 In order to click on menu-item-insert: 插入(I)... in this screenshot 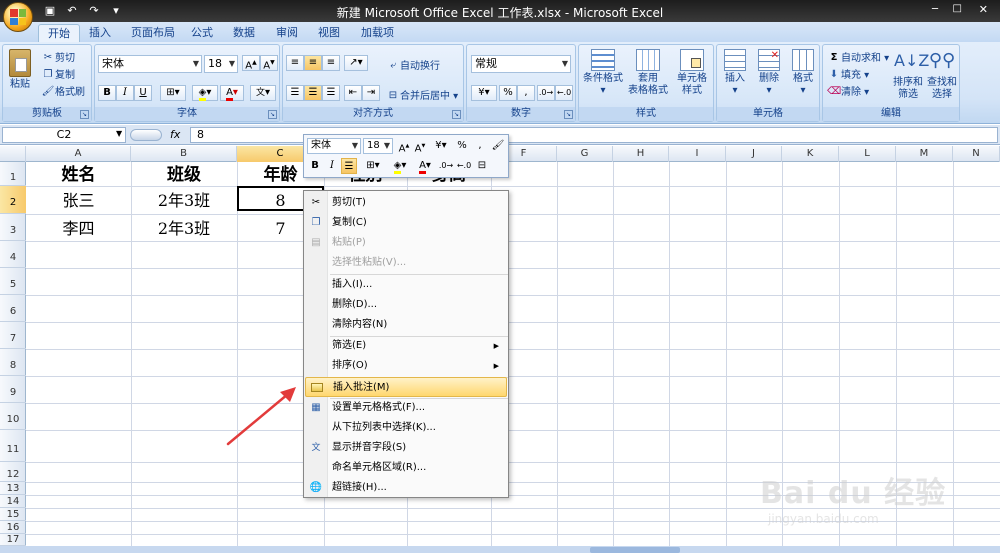, I will do `click(406, 285)`.